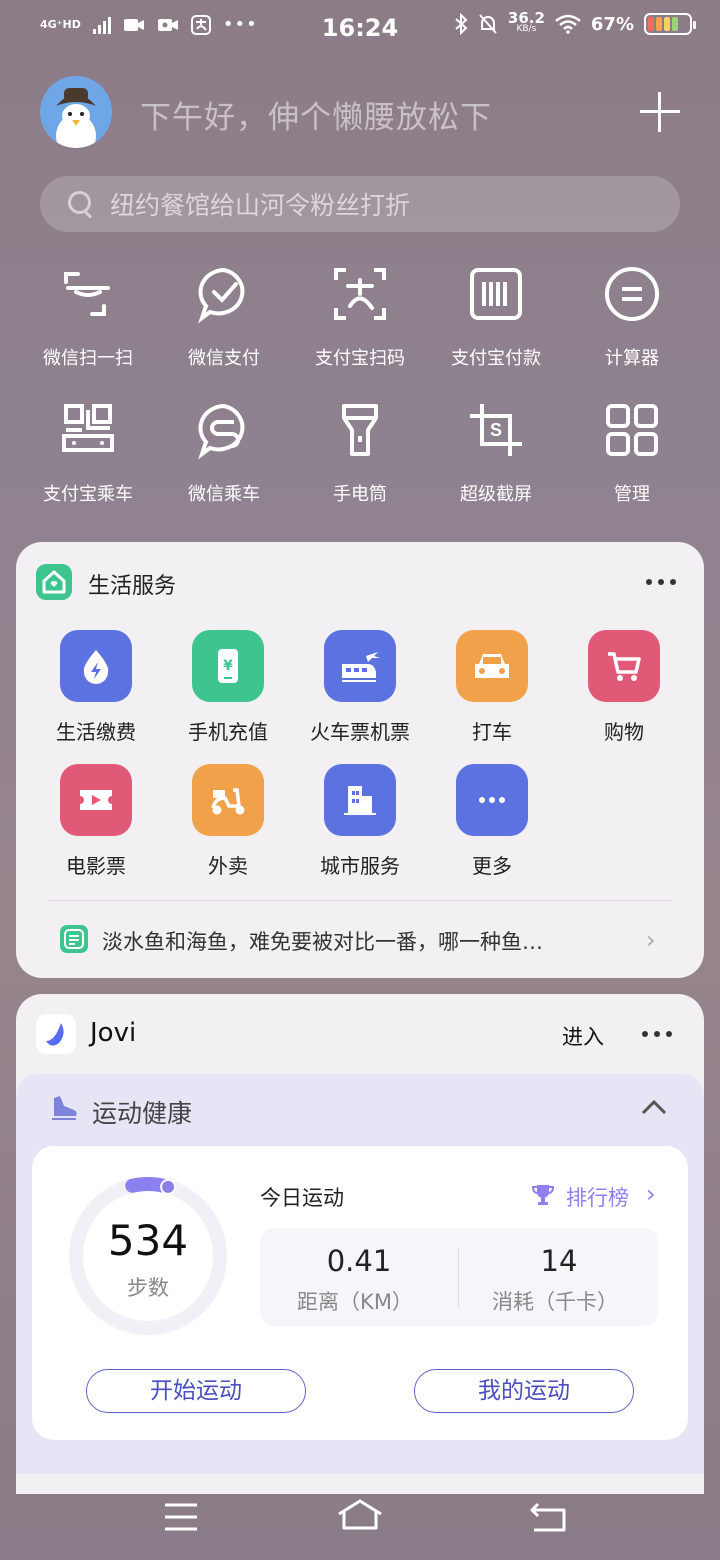 The width and height of the screenshot is (720, 1560). I want to click on service-movie-ticket: 电影票, so click(96, 821).